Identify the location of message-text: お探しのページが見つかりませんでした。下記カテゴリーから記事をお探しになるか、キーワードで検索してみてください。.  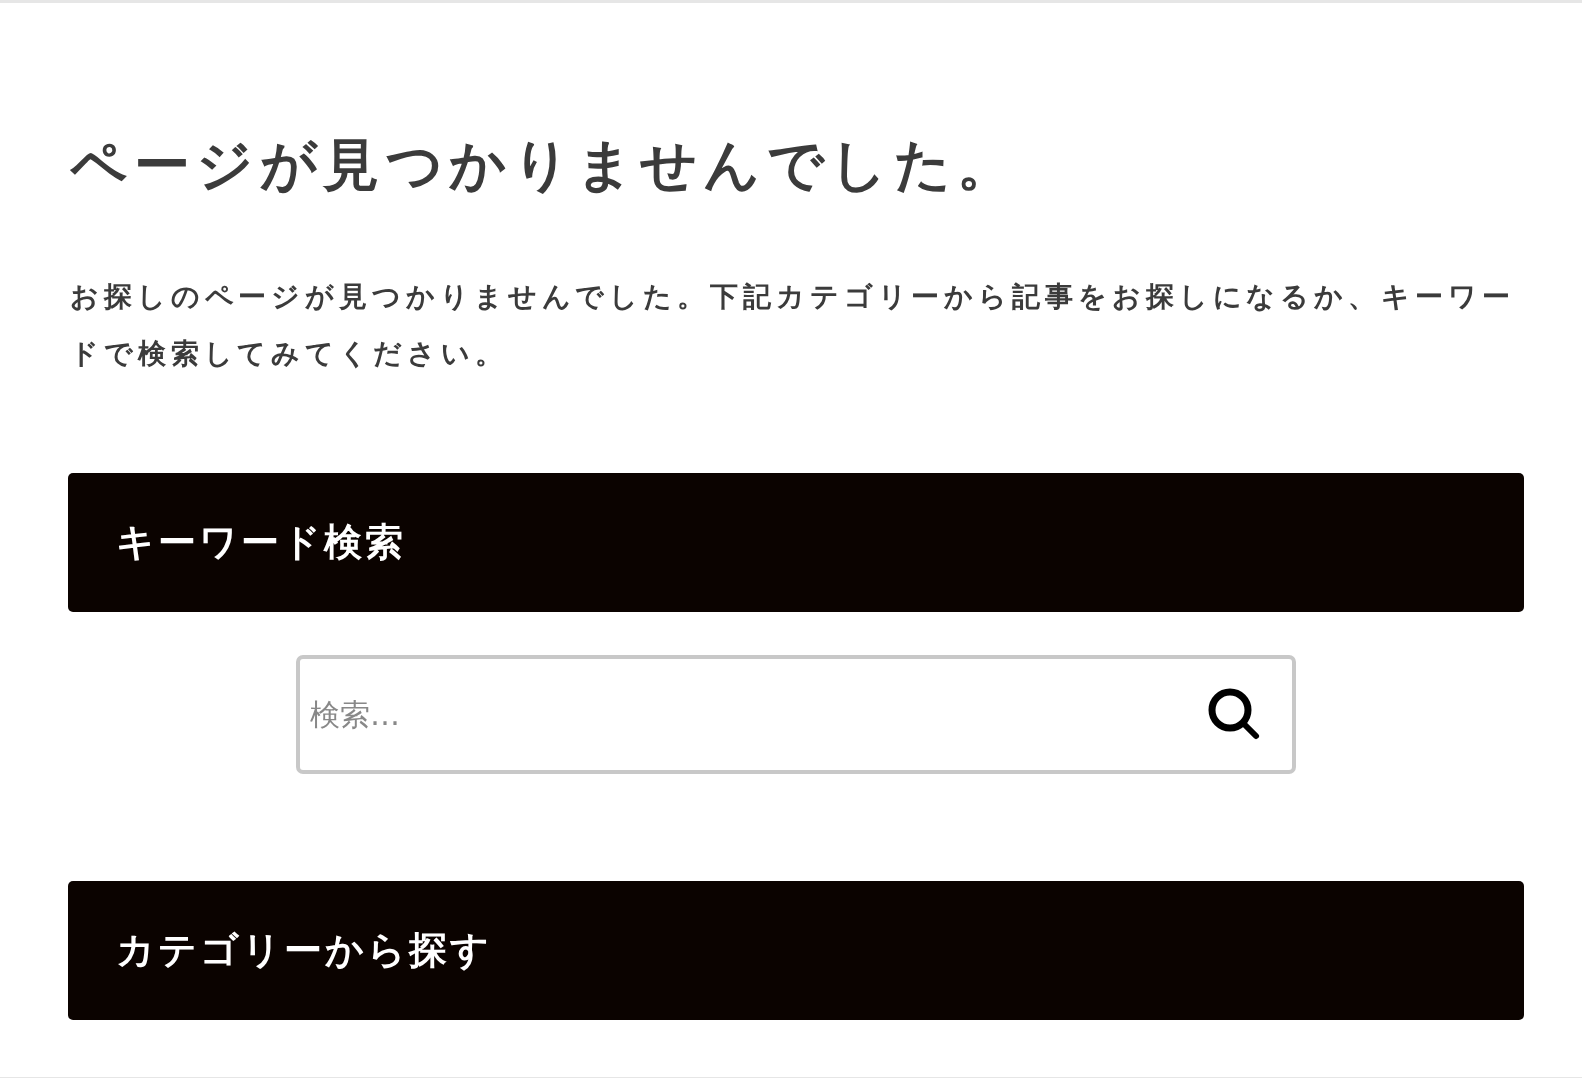
(793, 326).